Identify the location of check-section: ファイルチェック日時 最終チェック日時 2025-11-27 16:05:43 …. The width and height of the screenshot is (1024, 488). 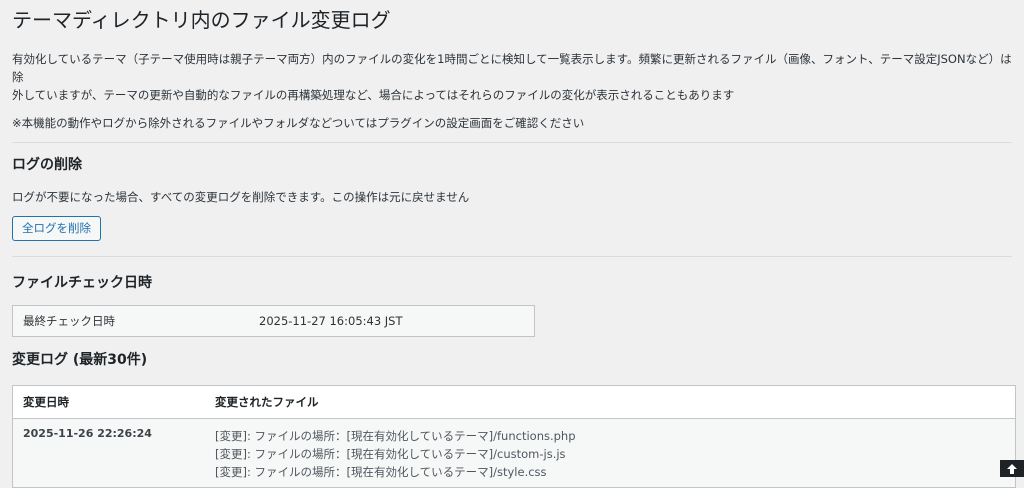
(512, 305).